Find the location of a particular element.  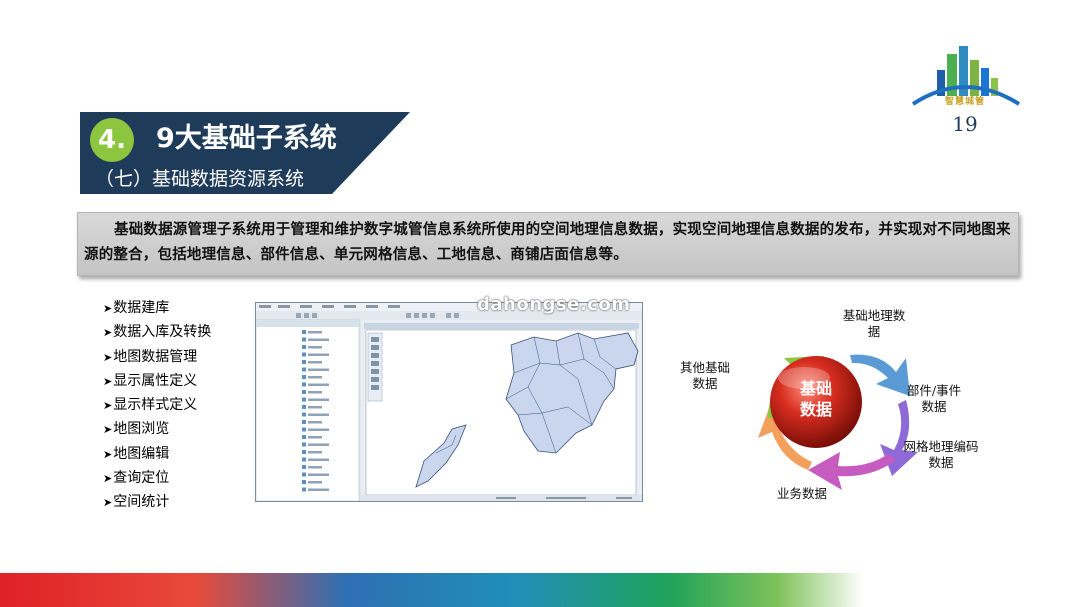

list-item: ➤数据入库及转换 is located at coordinates (157, 332).